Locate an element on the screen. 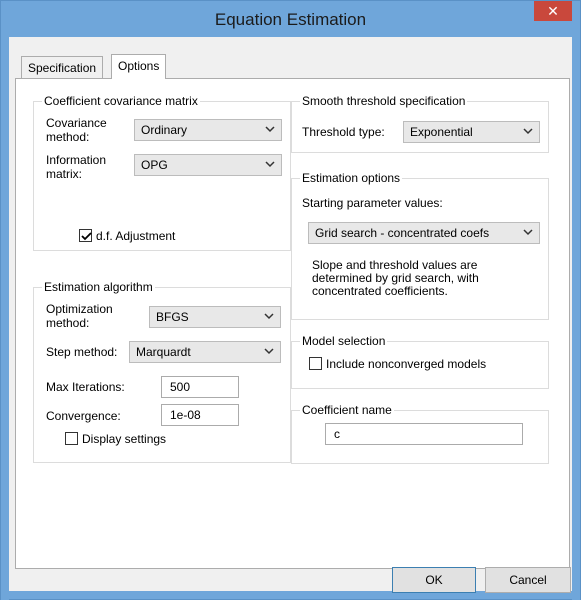  max-iterations-label: Max Iterations: is located at coordinates (85, 387).